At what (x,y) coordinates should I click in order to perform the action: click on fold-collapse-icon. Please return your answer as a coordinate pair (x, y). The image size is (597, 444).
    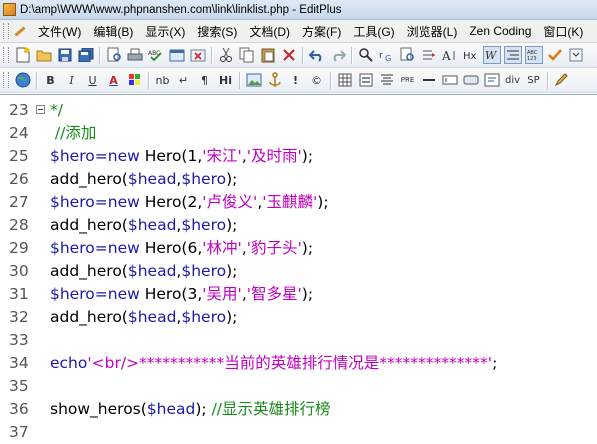
    Looking at the image, I should click on (40, 109).